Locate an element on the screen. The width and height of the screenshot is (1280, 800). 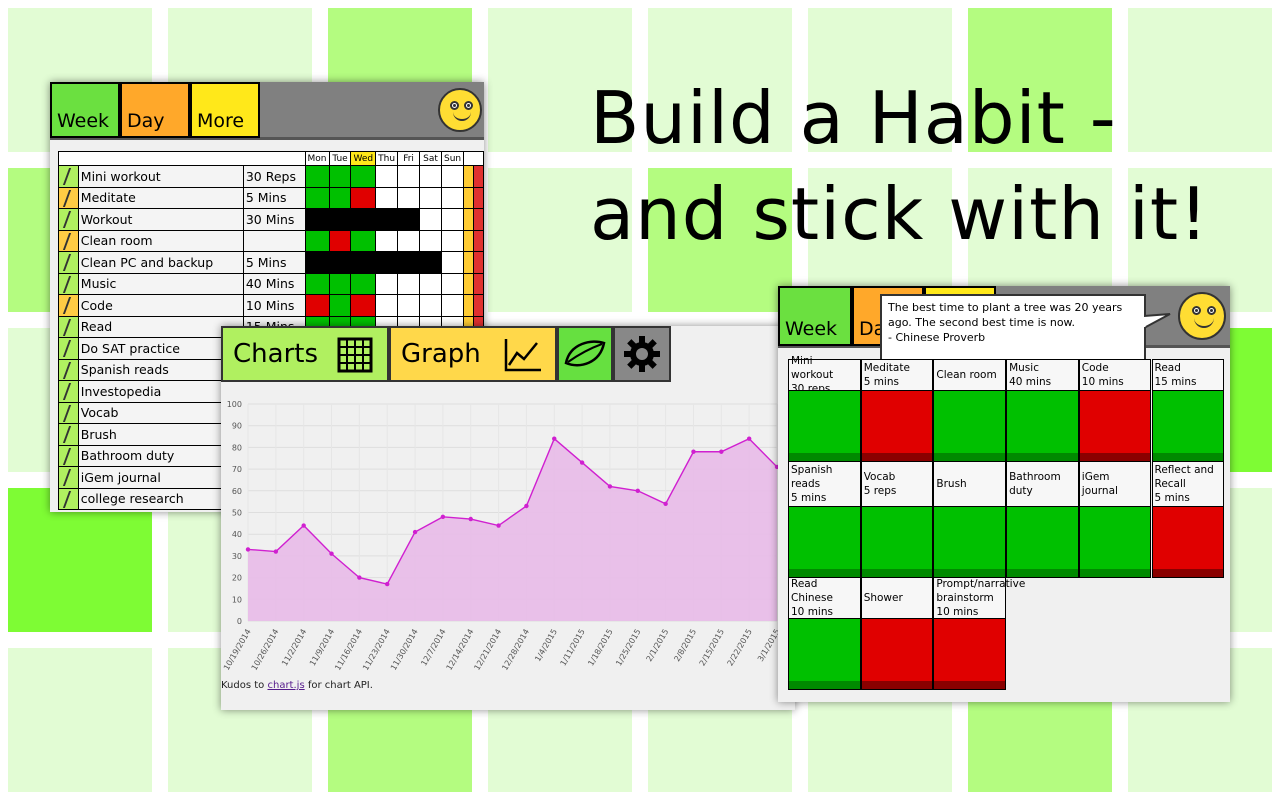
habit-tile: Meditate 5 mins is located at coordinates (897, 410).